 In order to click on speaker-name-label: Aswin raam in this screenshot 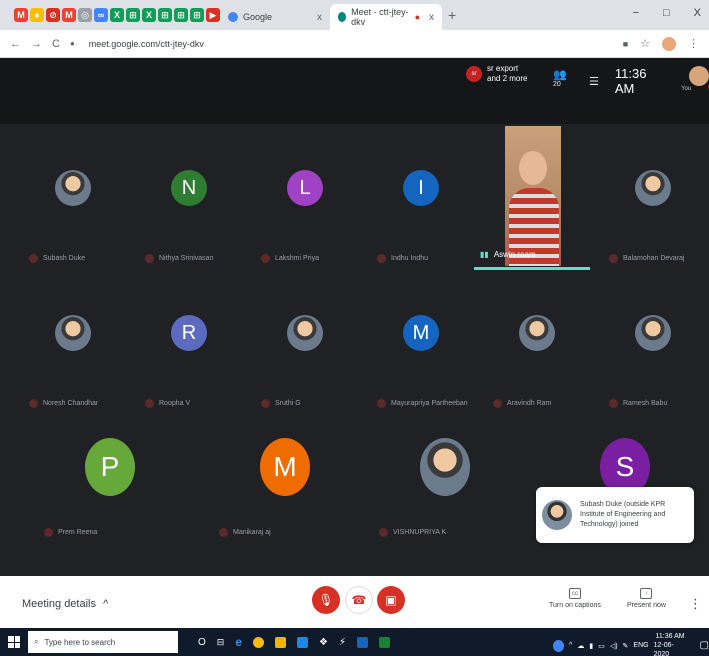, I will do `click(514, 254)`.